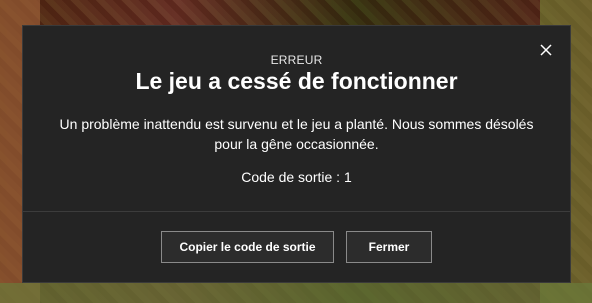 The width and height of the screenshot is (592, 303). I want to click on background-block, so click(296, 293).